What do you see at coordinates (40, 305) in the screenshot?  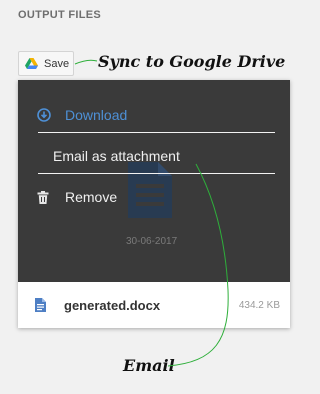 I see `doc-file-icon` at bounding box center [40, 305].